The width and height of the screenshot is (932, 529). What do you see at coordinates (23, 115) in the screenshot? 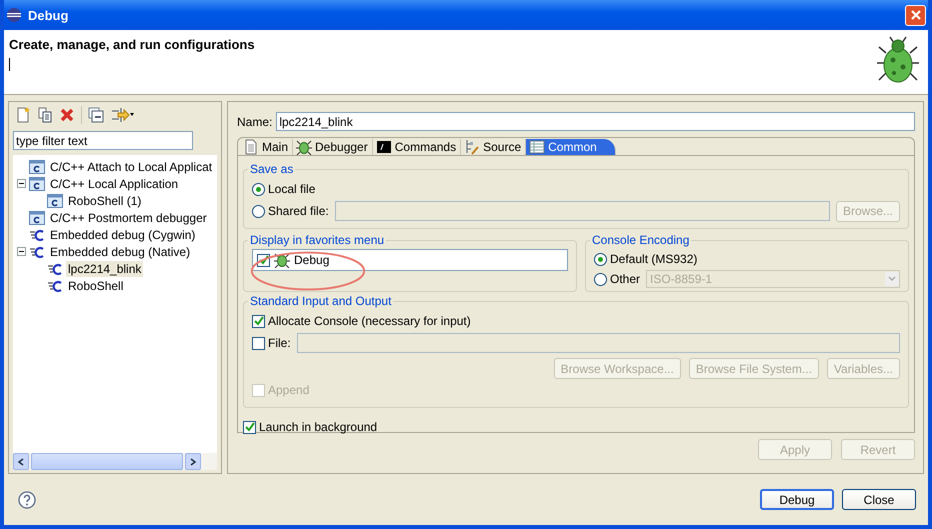
I see `new-document-icon` at bounding box center [23, 115].